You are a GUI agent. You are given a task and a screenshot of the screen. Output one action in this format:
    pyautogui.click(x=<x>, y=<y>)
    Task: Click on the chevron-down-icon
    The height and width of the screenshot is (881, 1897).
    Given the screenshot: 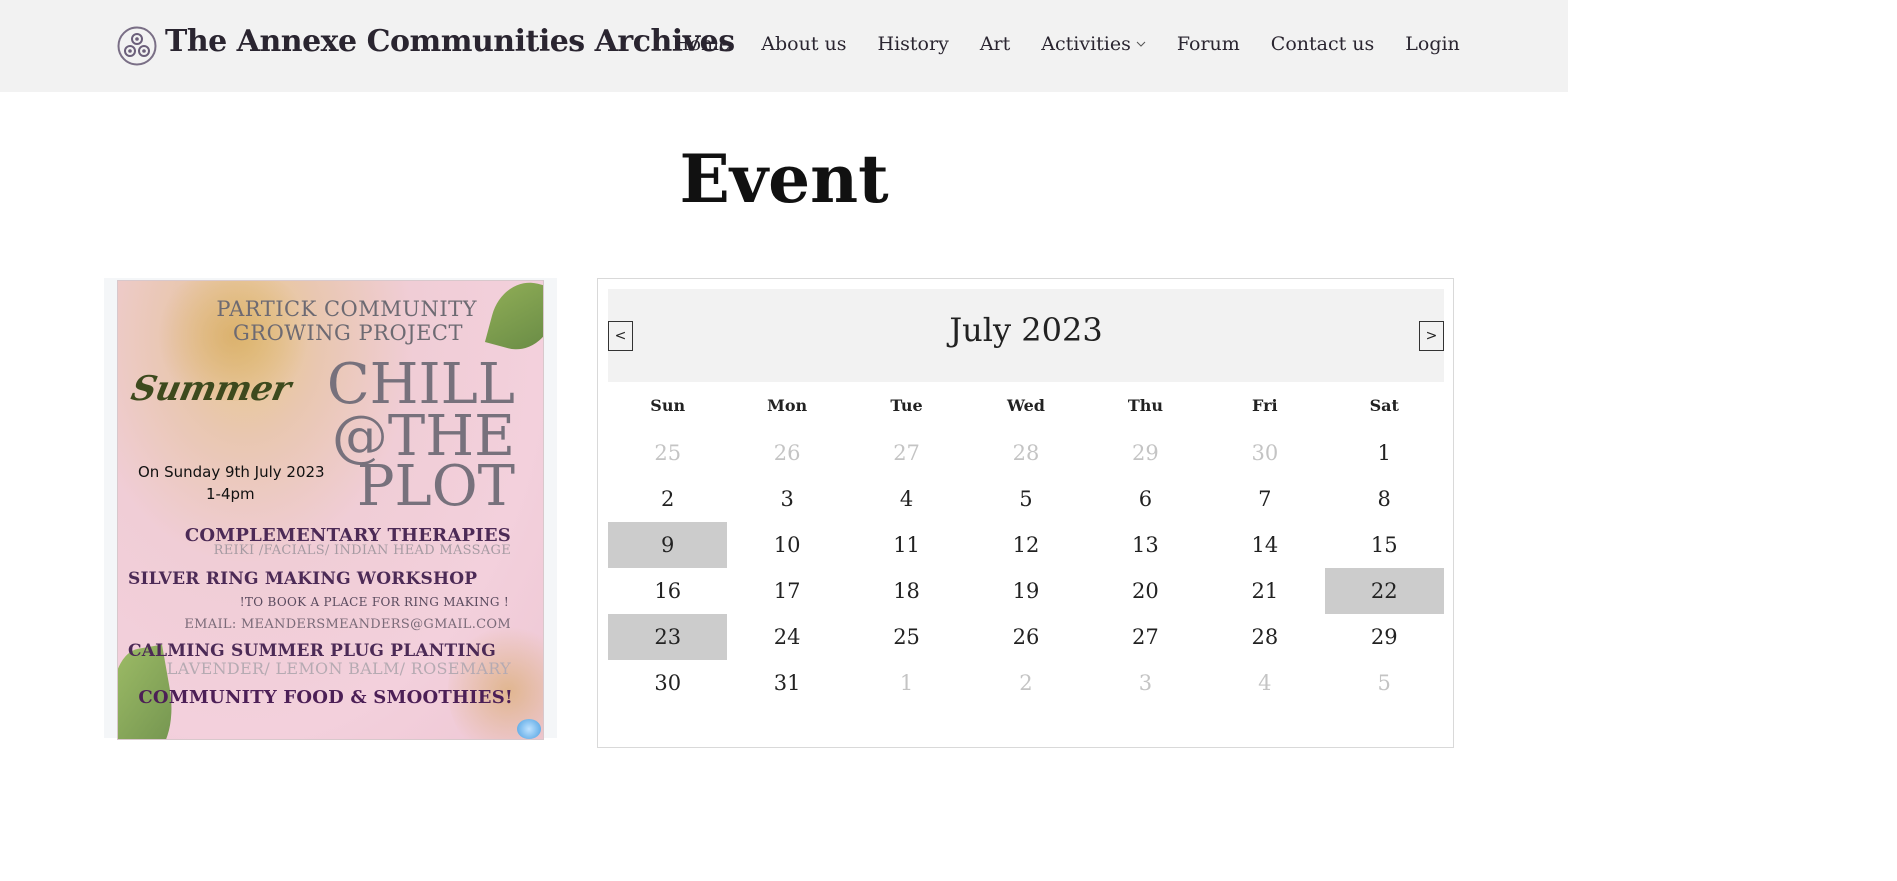 What is the action you would take?
    pyautogui.click(x=1141, y=44)
    